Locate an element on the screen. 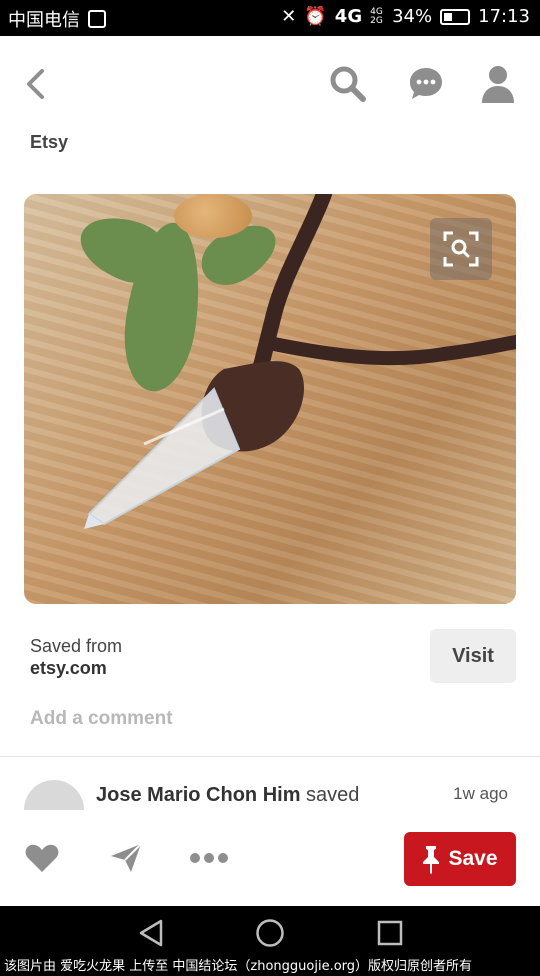 The height and width of the screenshot is (976, 540). more-options-button is located at coordinates (209, 858).